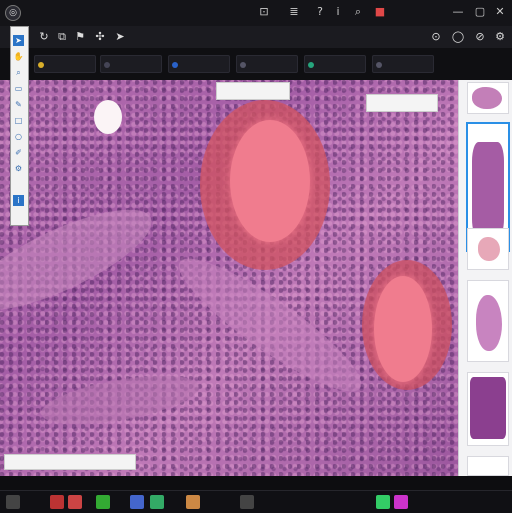  What do you see at coordinates (120, 37) in the screenshot?
I see `pointer-icon: ➤` at bounding box center [120, 37].